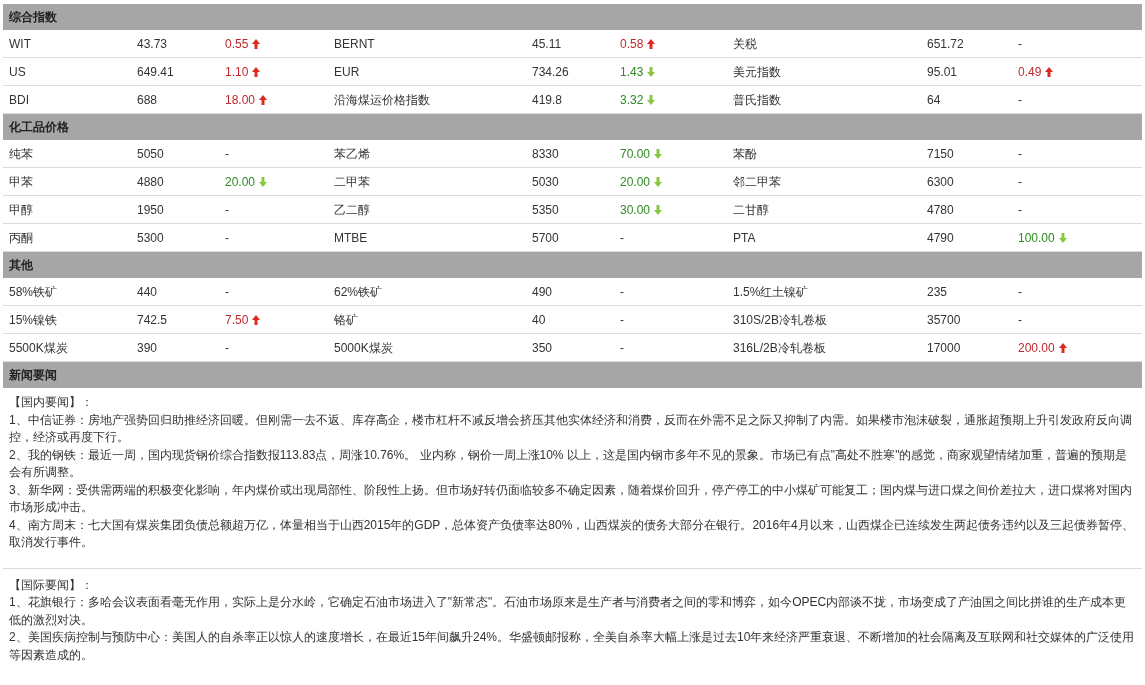 This screenshot has width=1145, height=685. Describe the element at coordinates (1036, 238) in the screenshot. I see `item-change: 100.00` at that location.